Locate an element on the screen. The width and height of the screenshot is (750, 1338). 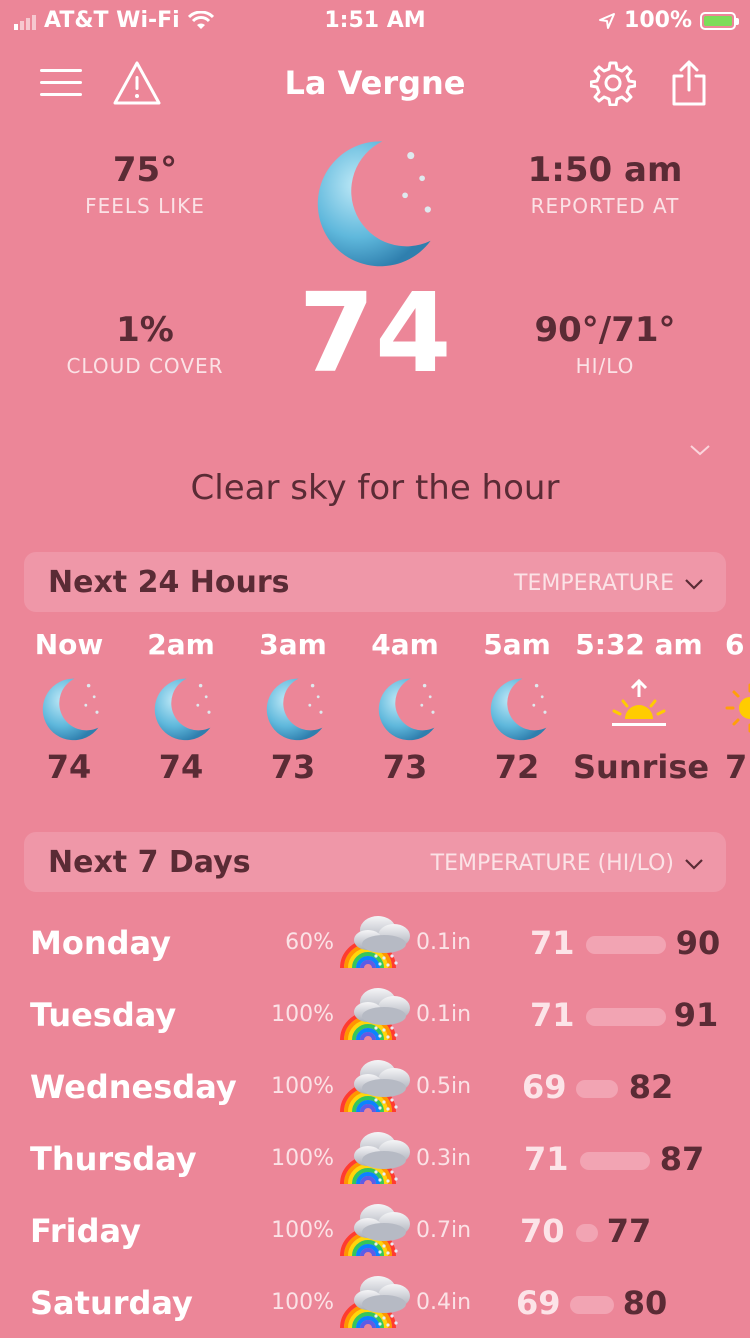
hourly-time: Now is located at coordinates (69, 644).